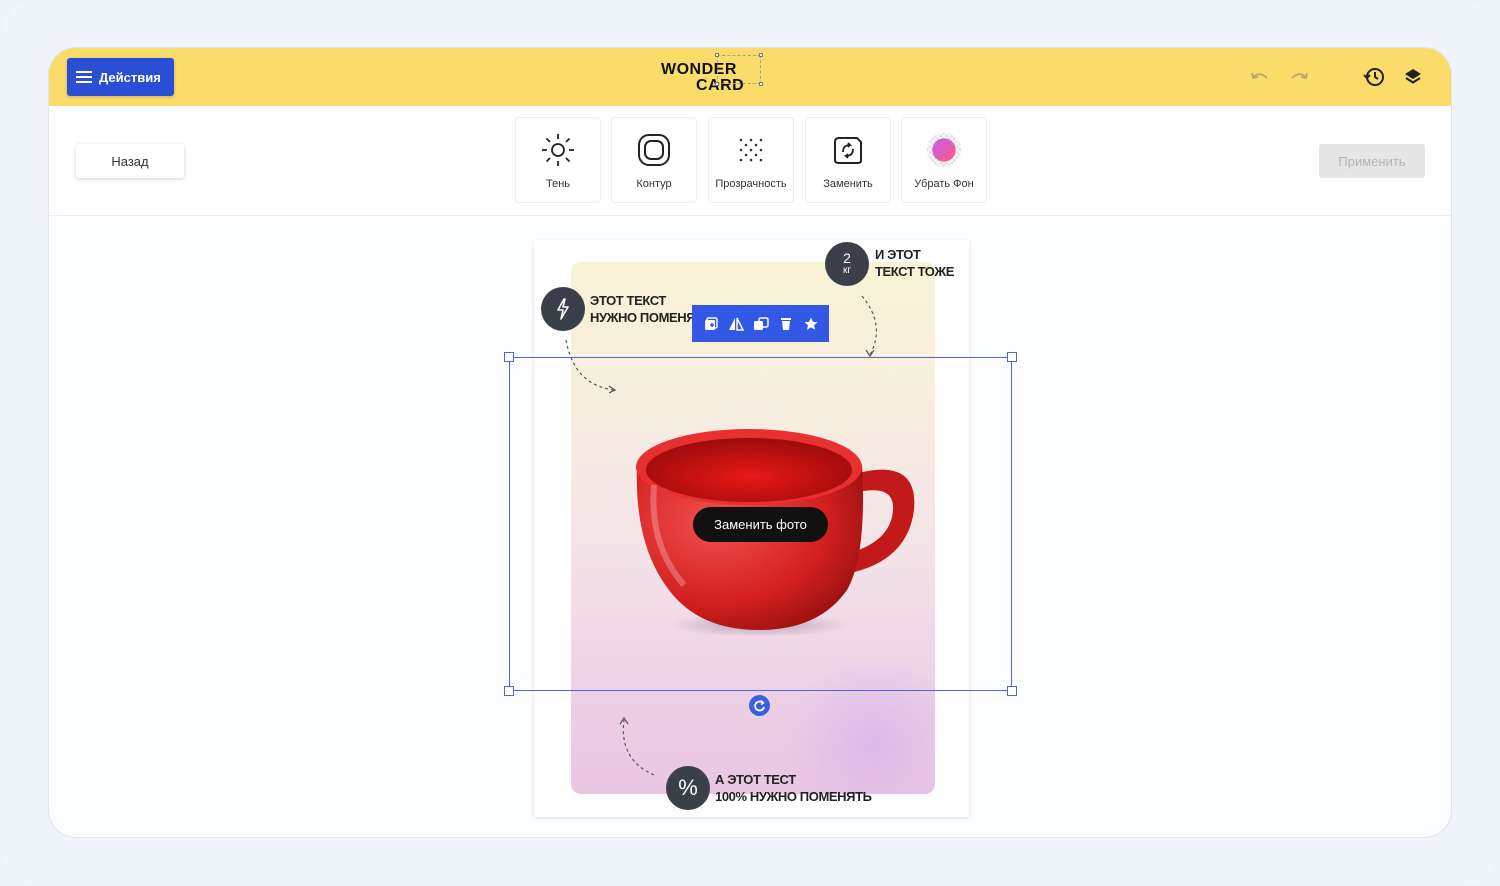 This screenshot has width=1500, height=886. Describe the element at coordinates (736, 324) in the screenshot. I see `flip-icon` at that location.